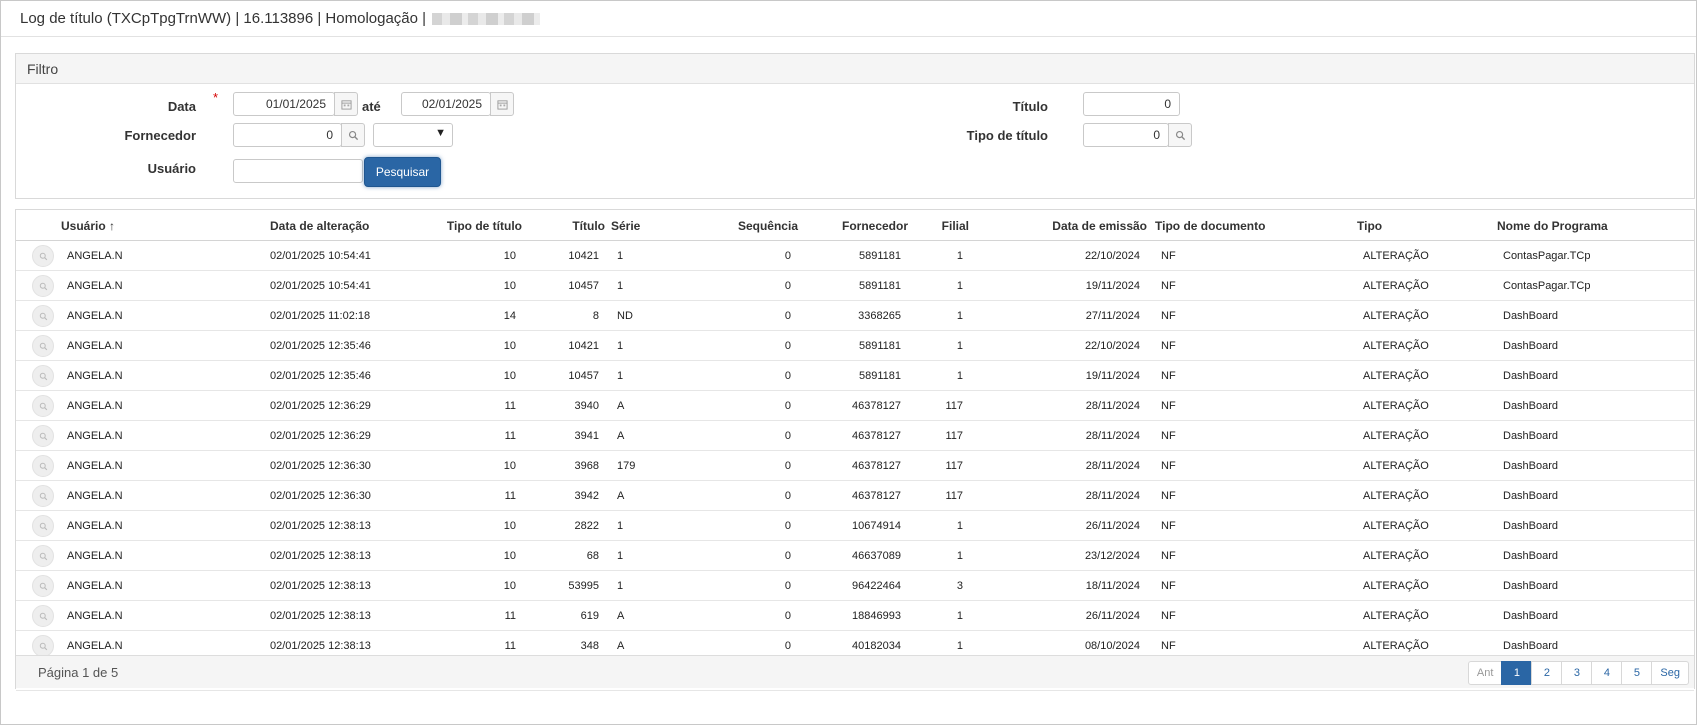 Image resolution: width=1697 pixels, height=725 pixels. Describe the element at coordinates (1131, 104) in the screenshot. I see `titulo-input` at that location.